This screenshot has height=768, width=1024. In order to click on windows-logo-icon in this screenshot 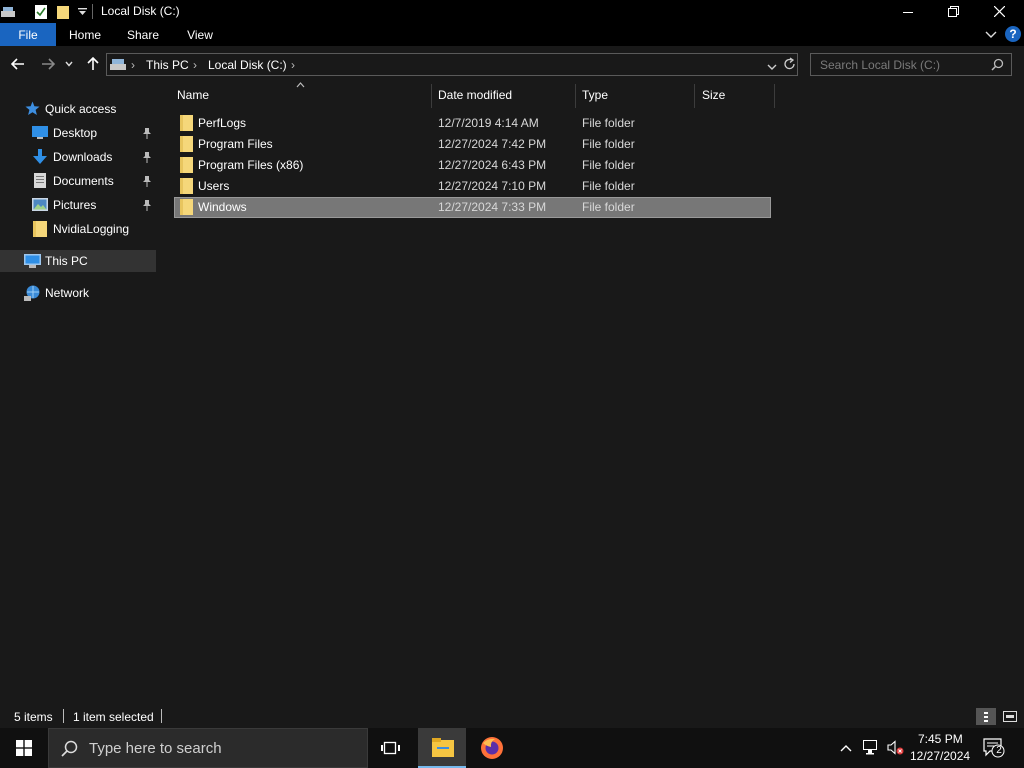, I will do `click(24, 748)`.